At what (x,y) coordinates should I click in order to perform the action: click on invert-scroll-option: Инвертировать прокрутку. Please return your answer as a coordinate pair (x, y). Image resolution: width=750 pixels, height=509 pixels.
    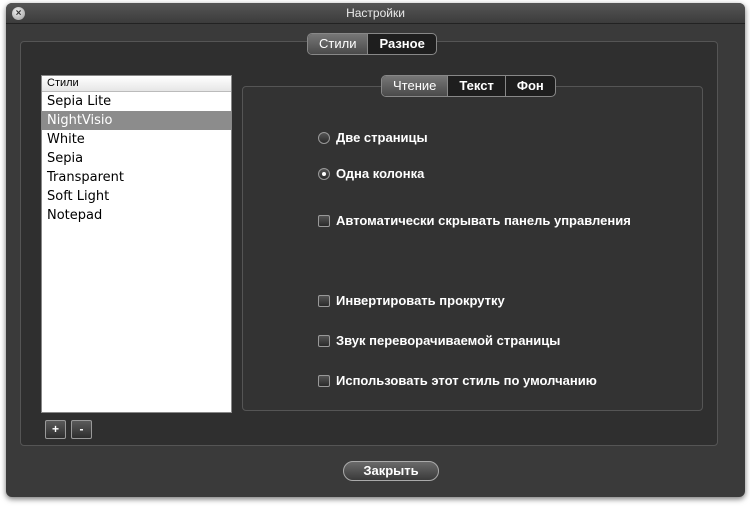
    Looking at the image, I should click on (411, 300).